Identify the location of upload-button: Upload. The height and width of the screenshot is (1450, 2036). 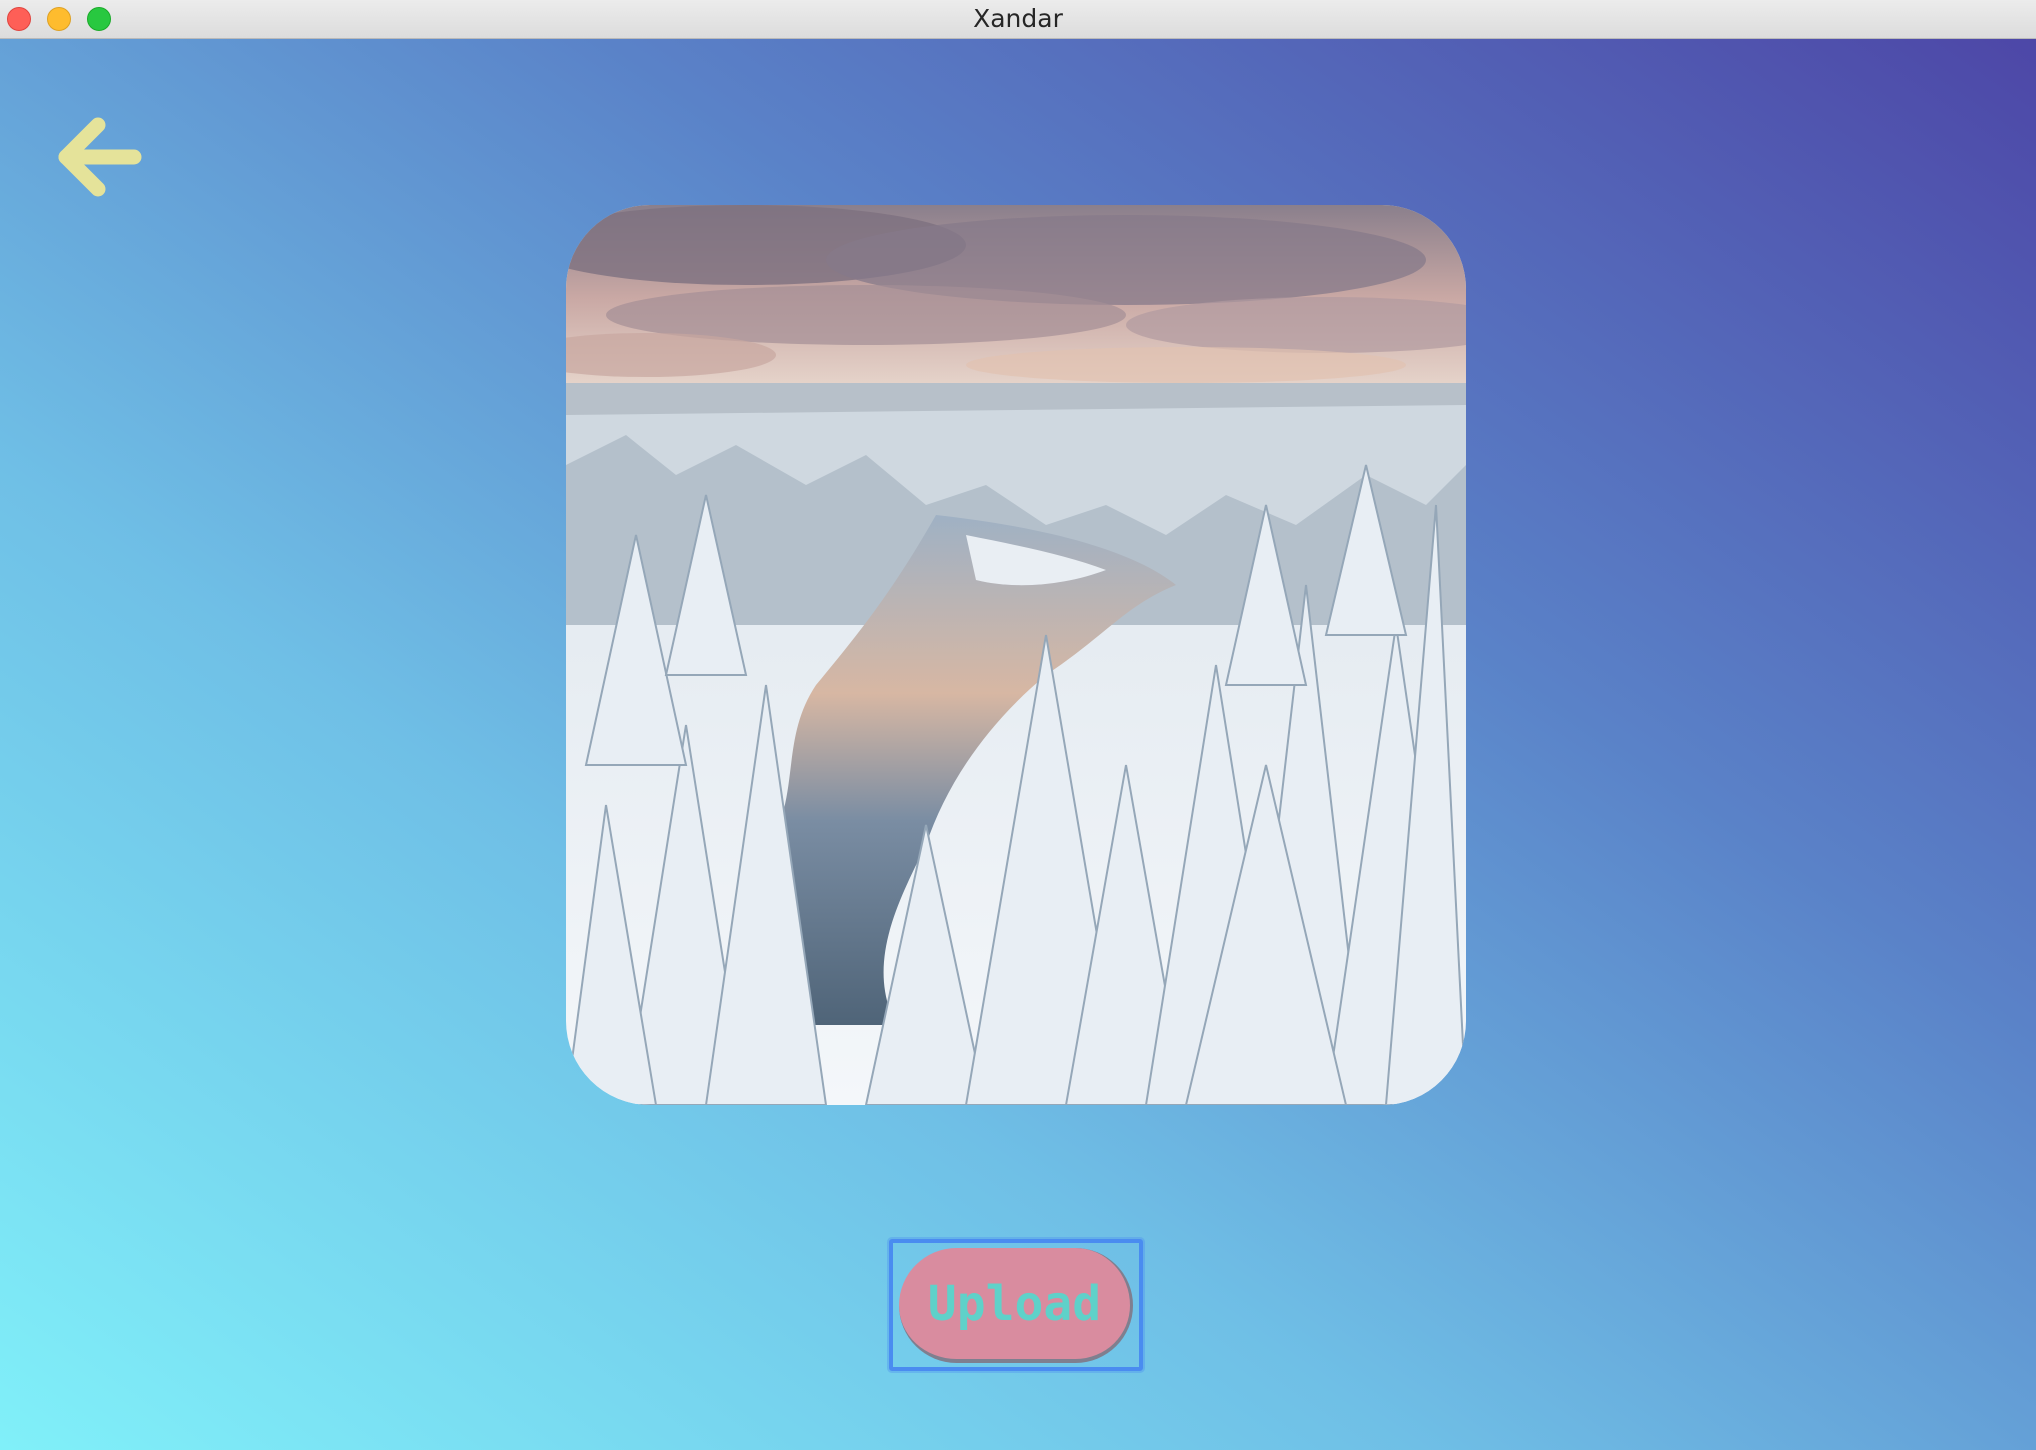
(1016, 1305).